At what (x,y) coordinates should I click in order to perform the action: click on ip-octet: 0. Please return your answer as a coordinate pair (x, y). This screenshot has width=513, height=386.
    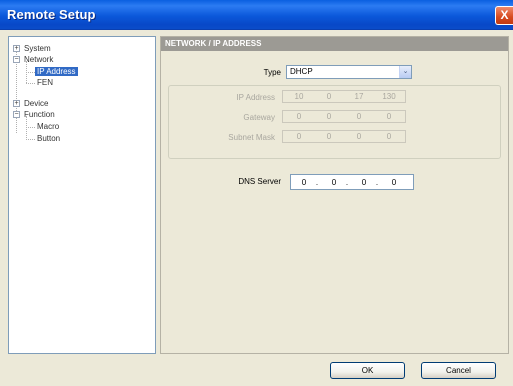
    Looking at the image, I should click on (329, 96).